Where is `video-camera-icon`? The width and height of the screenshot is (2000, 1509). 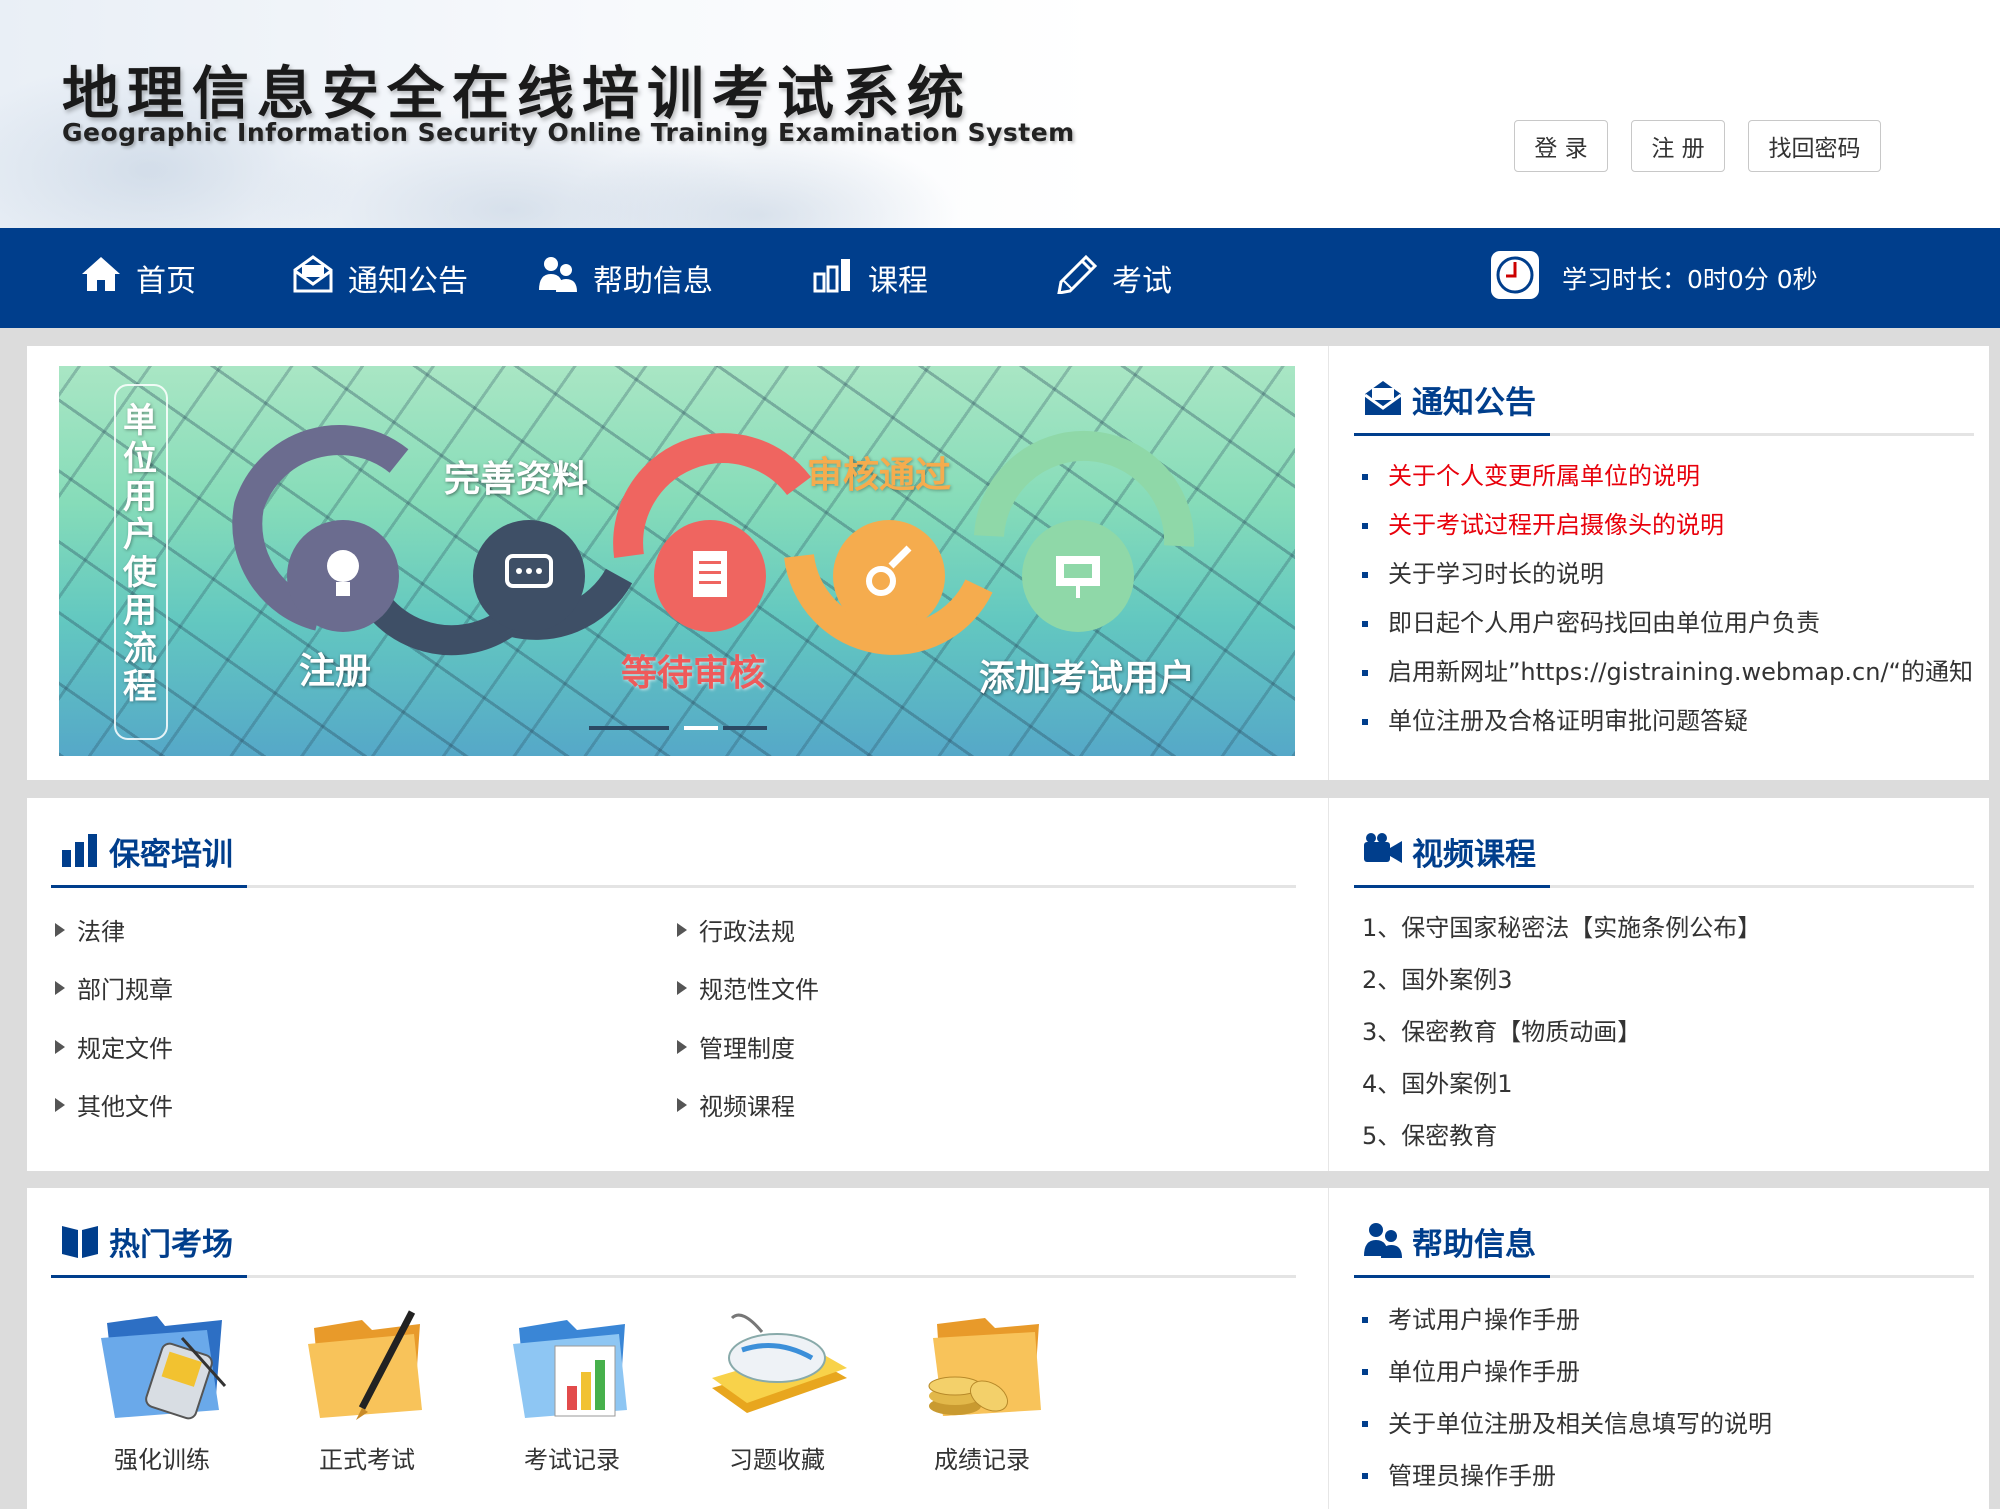 video-camera-icon is located at coordinates (1383, 852).